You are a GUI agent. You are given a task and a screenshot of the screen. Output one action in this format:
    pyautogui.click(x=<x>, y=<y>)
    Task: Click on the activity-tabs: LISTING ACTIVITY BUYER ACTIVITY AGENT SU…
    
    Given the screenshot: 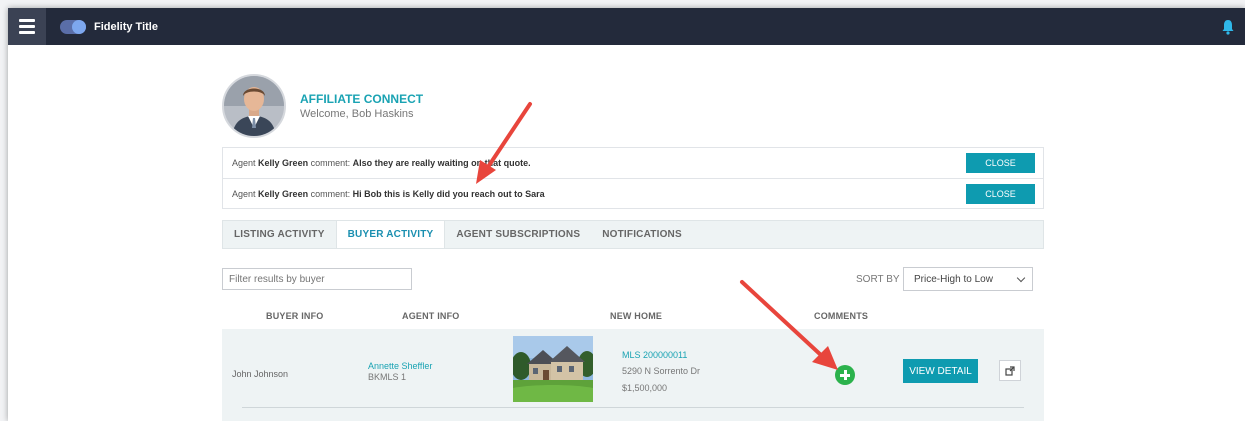 What is the action you would take?
    pyautogui.click(x=633, y=234)
    